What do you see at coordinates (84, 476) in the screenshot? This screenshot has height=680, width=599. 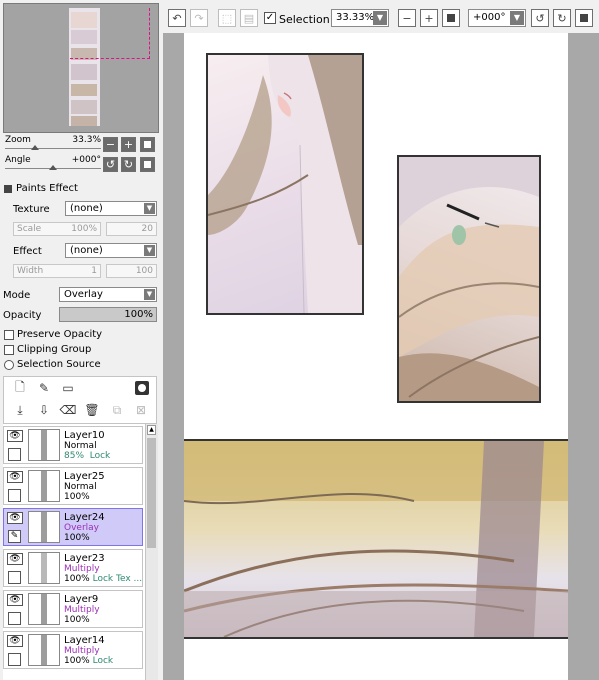 I see `layer-name: Layer25` at bounding box center [84, 476].